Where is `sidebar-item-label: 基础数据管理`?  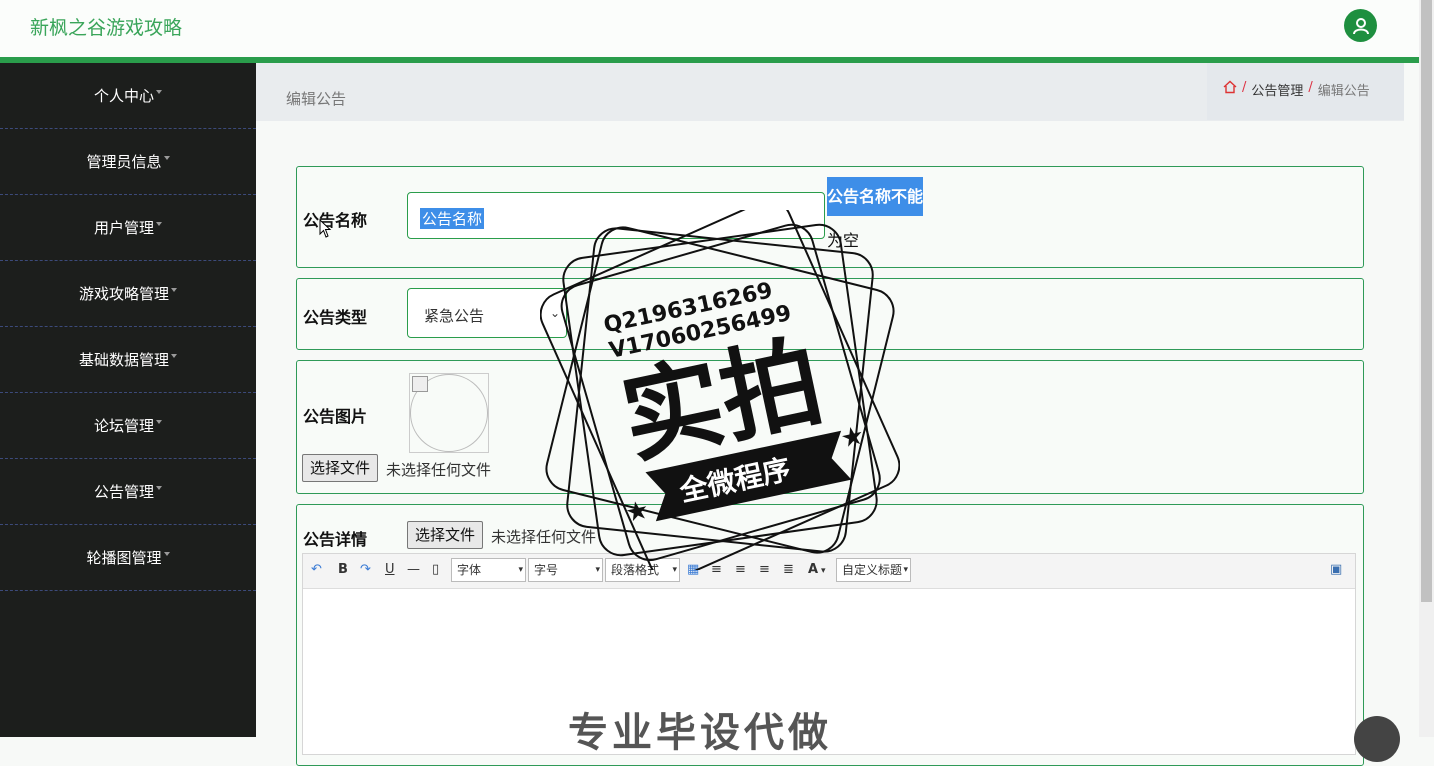
sidebar-item-label: 基础数据管理 is located at coordinates (123, 360).